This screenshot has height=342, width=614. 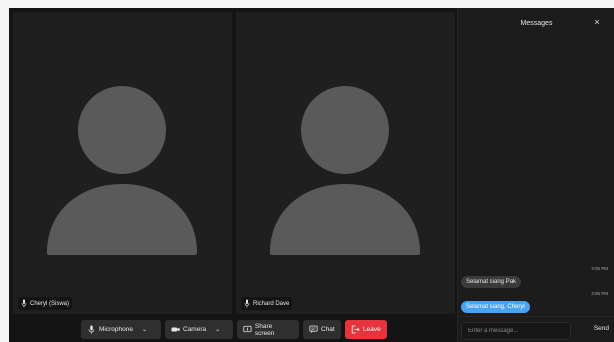 I want to click on camera-icon, so click(x=175, y=329).